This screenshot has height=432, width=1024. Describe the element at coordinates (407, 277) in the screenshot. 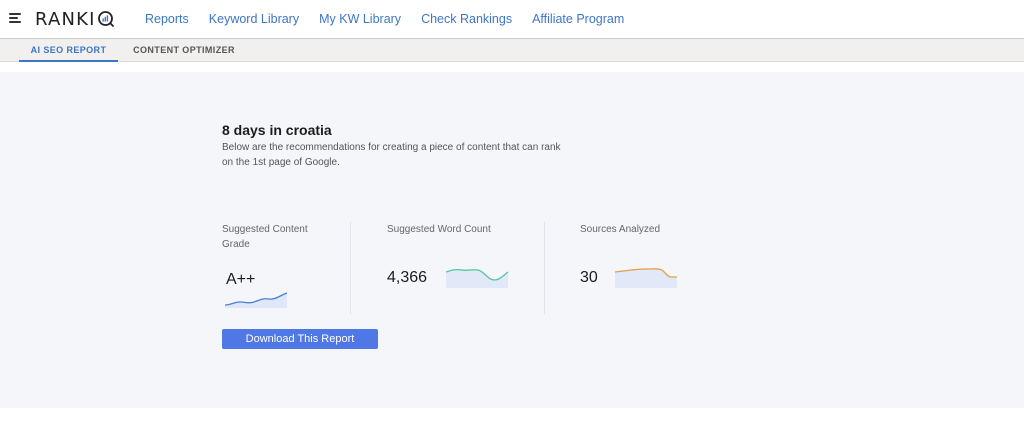

I see `metric-value-word-count: 4,366` at that location.